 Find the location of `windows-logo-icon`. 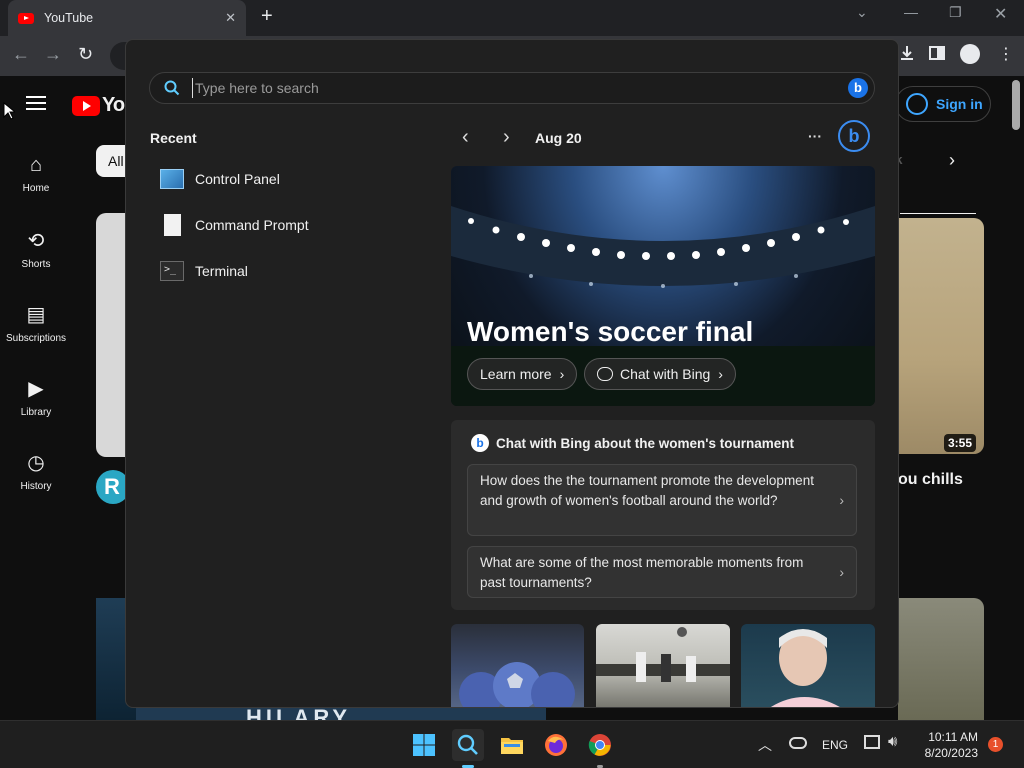

windows-logo-icon is located at coordinates (424, 745).